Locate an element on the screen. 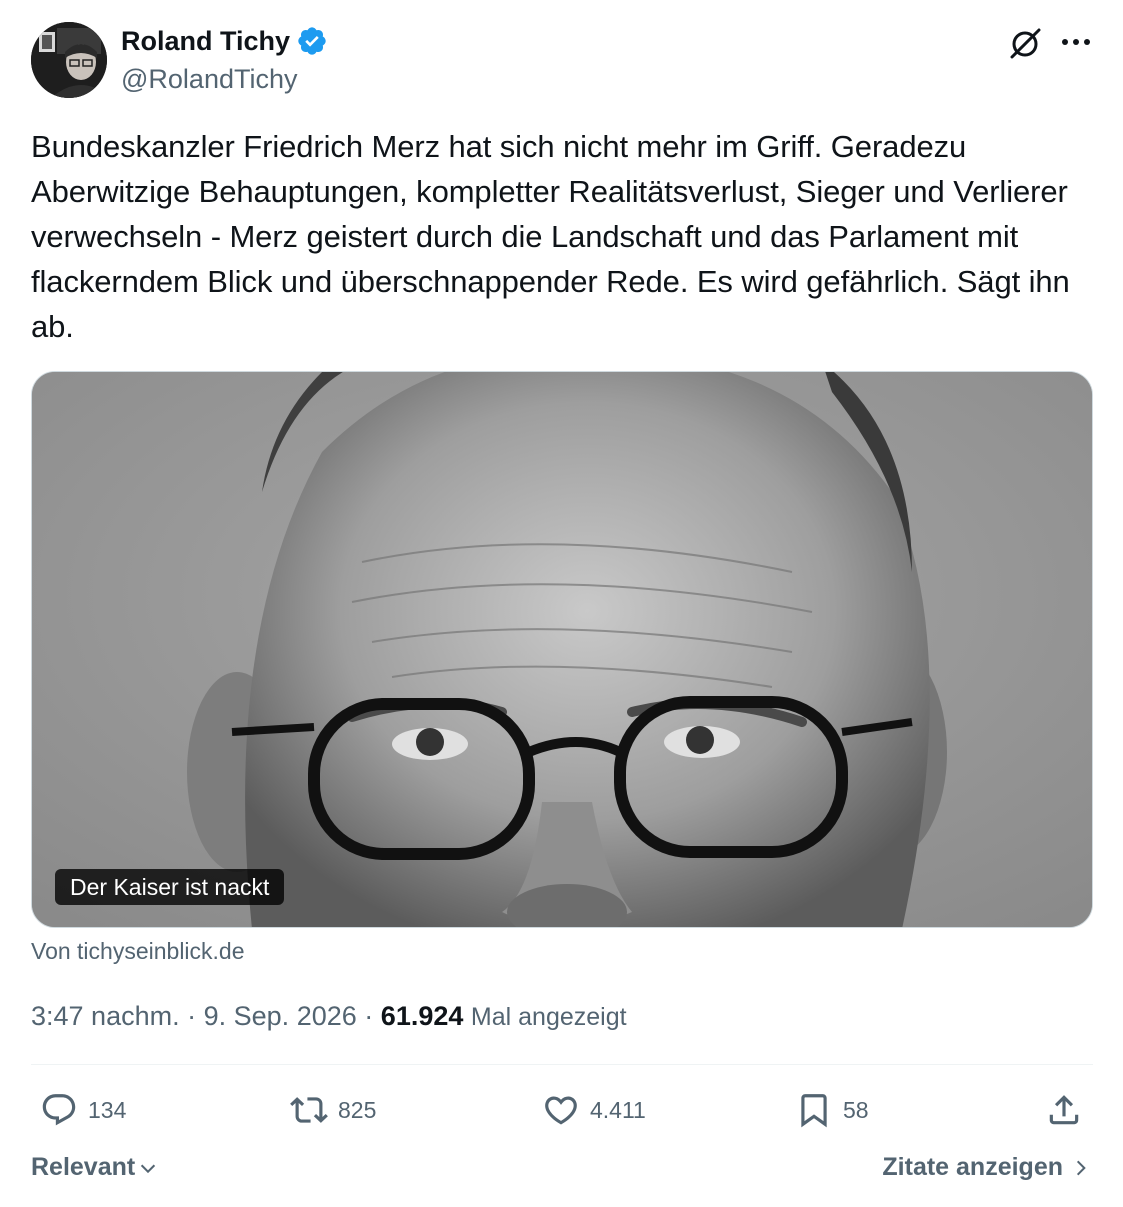 This screenshot has height=1207, width=1123. verified-badge-icon is located at coordinates (312, 41).